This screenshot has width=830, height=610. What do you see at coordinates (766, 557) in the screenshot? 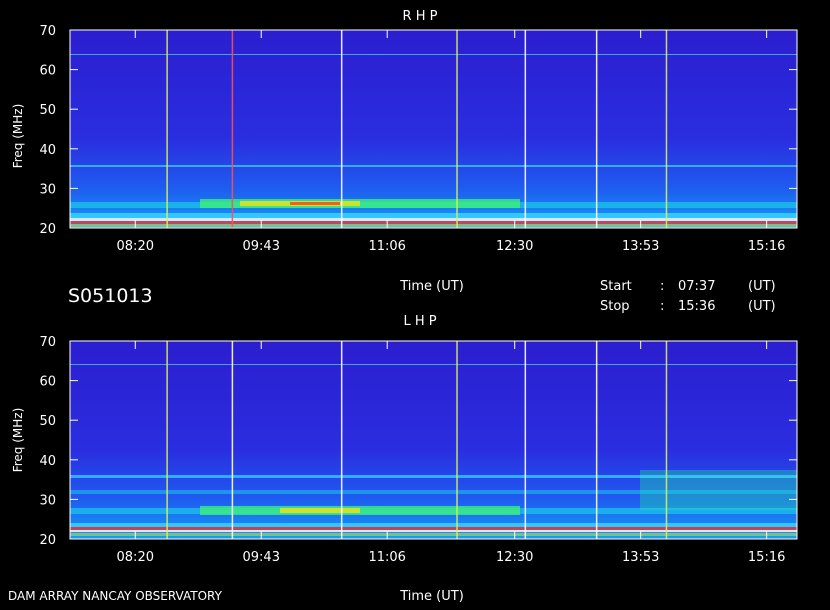
I see `lhp-x-tick-label: 15:16` at bounding box center [766, 557].